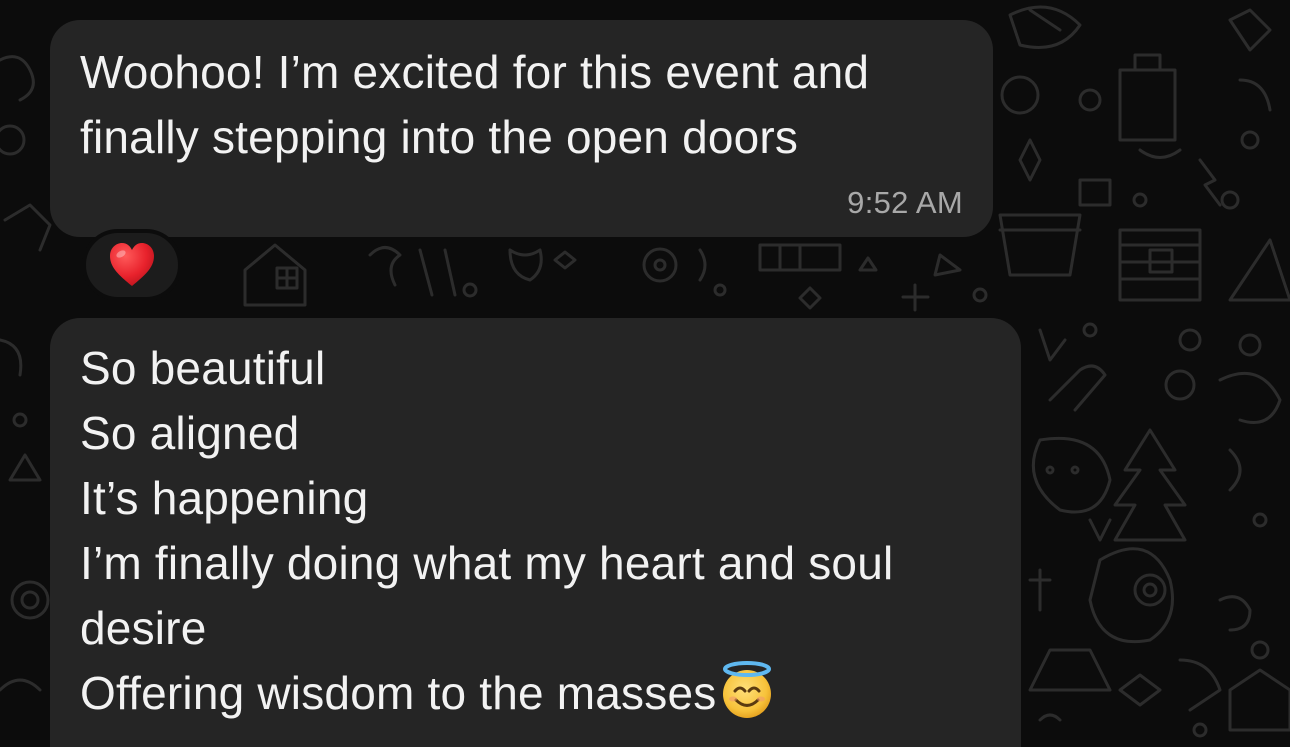  I want to click on heart-emoji-icon, so click(132, 264).